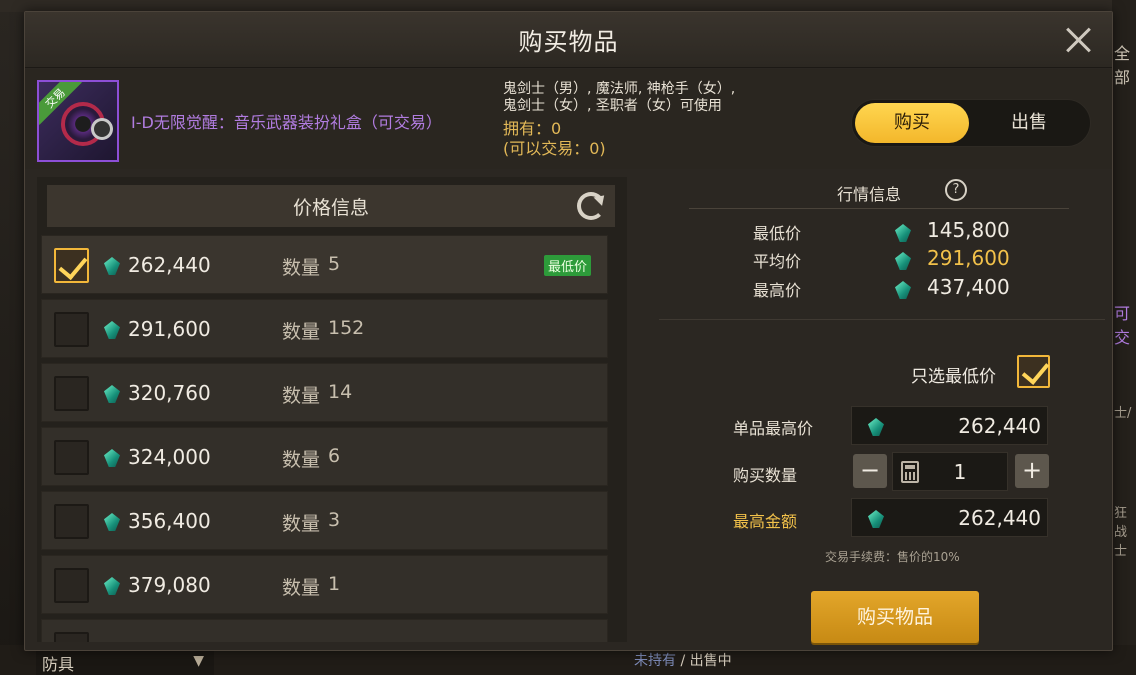 Image resolution: width=1136 pixels, height=675 pixels. Describe the element at coordinates (1122, 325) in the screenshot. I see `bg-text-tradeable: 可交` at that location.